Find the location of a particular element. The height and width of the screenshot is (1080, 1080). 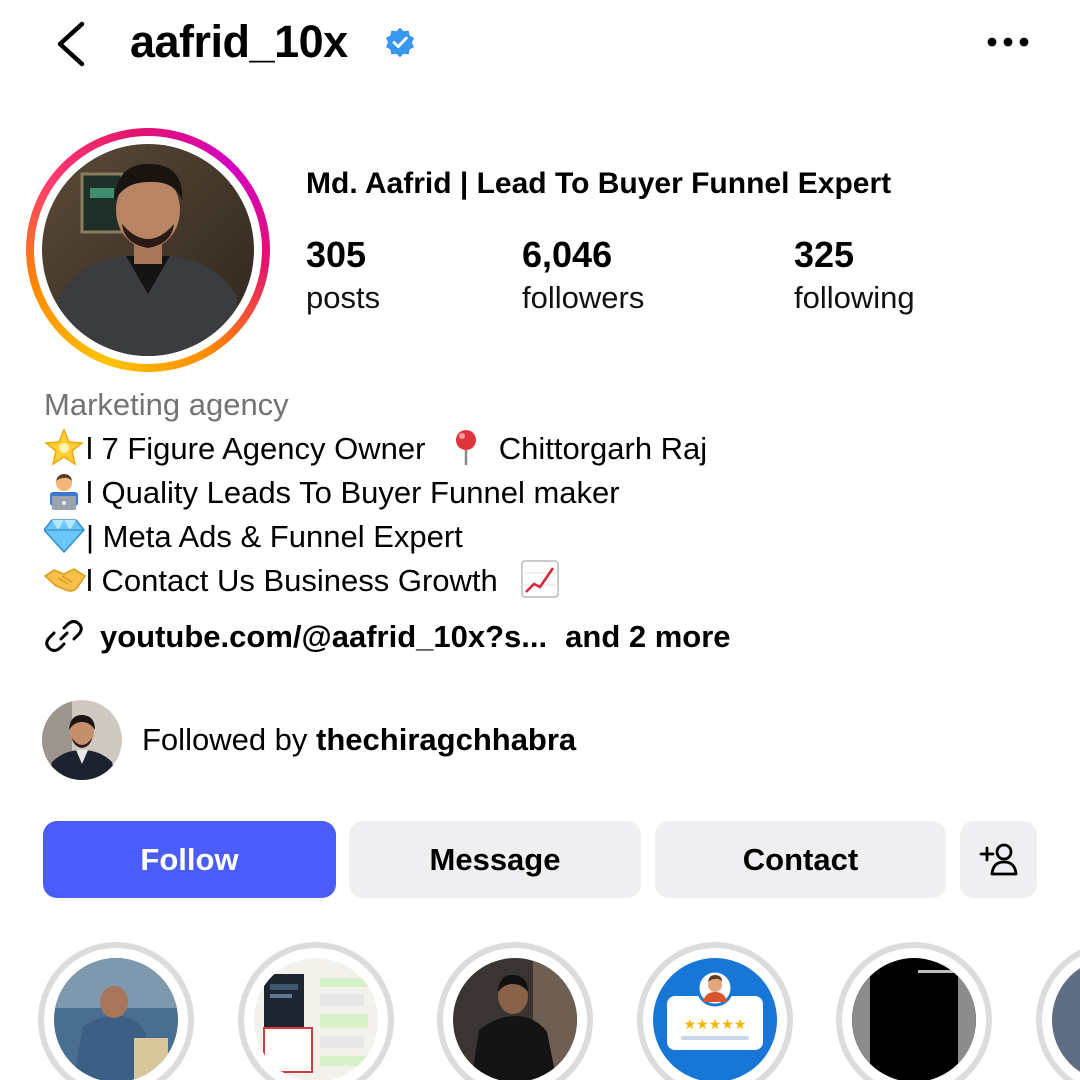

bio-line: l Contact Us Business Growth is located at coordinates (303, 581).